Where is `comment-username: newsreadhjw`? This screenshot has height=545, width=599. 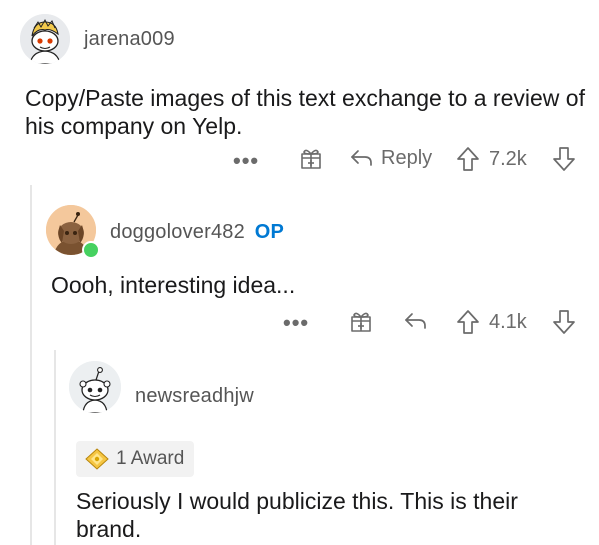
comment-username: newsreadhjw is located at coordinates (194, 396).